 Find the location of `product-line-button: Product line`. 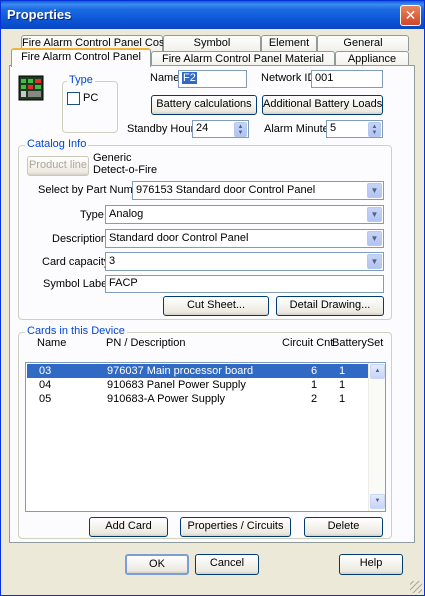

product-line-button: Product line is located at coordinates (58, 166).